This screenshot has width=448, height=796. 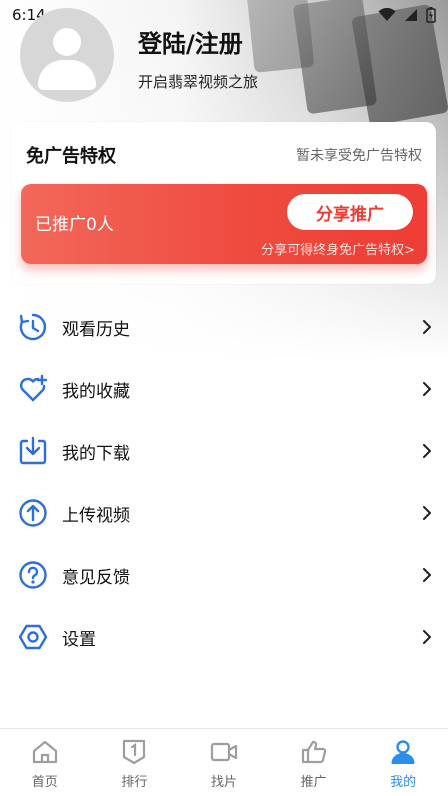 What do you see at coordinates (134, 752) in the screenshot?
I see `ranking-icon` at bounding box center [134, 752].